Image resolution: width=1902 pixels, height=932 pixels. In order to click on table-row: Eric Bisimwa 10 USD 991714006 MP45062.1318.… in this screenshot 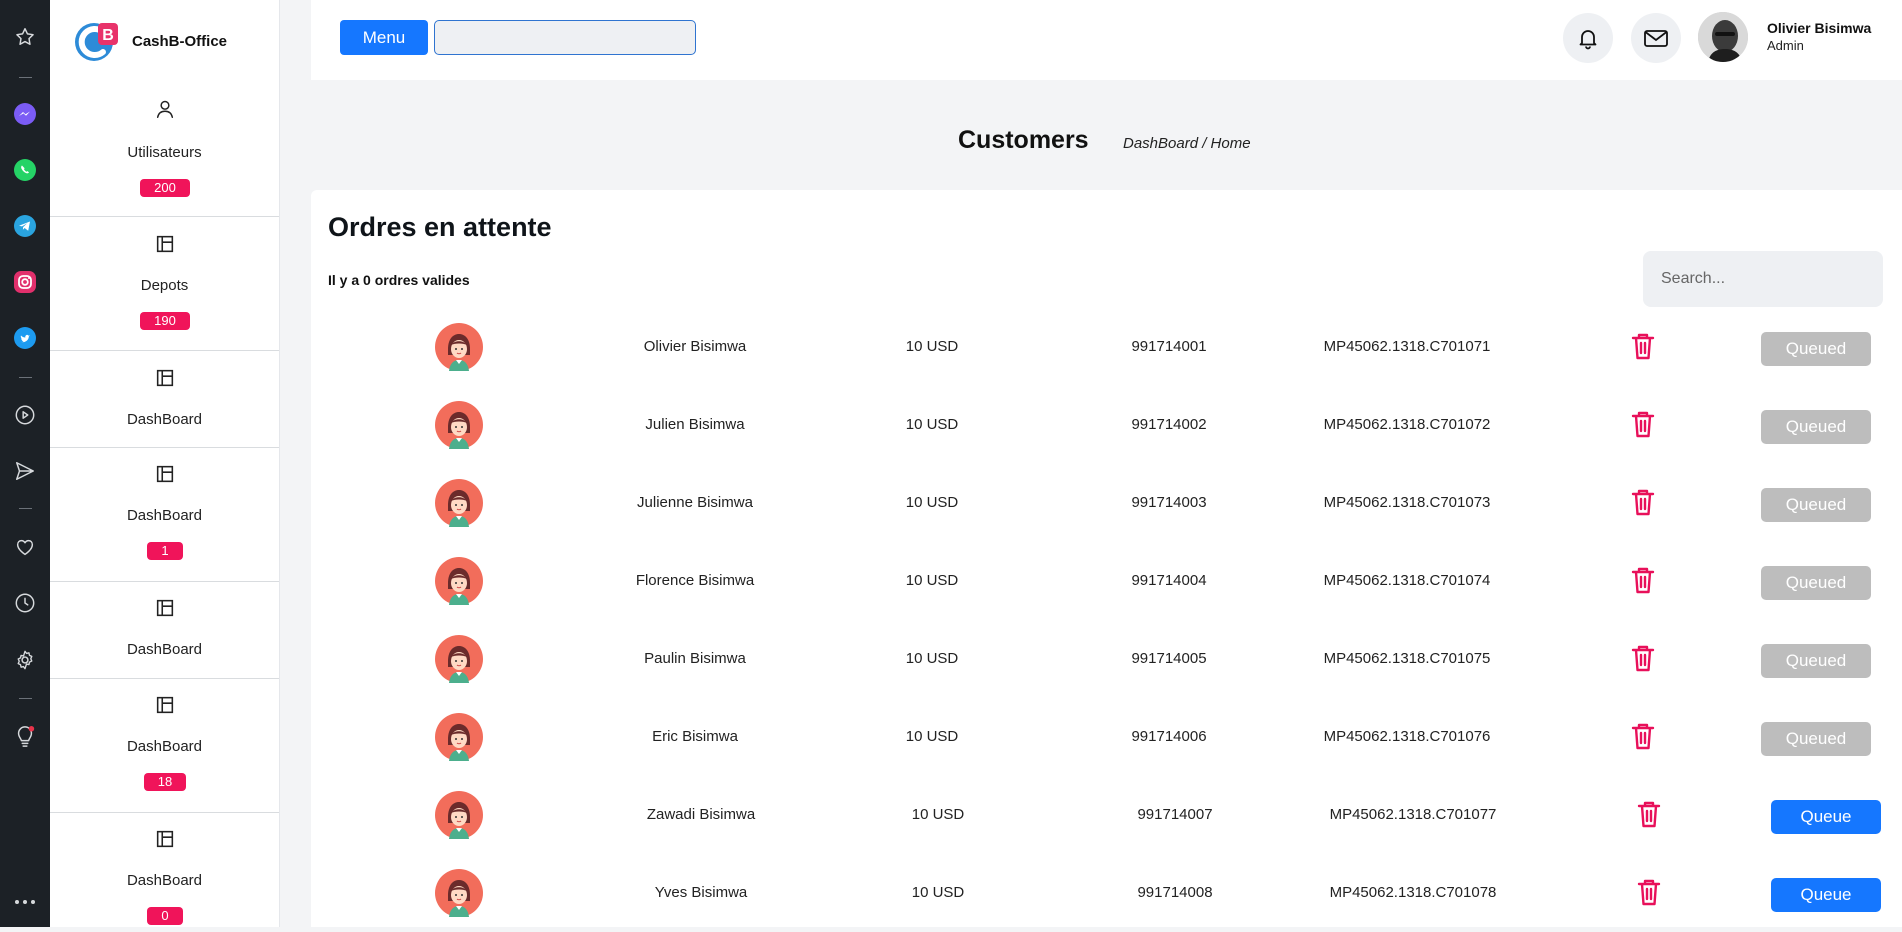, I will do `click(1106, 737)`.